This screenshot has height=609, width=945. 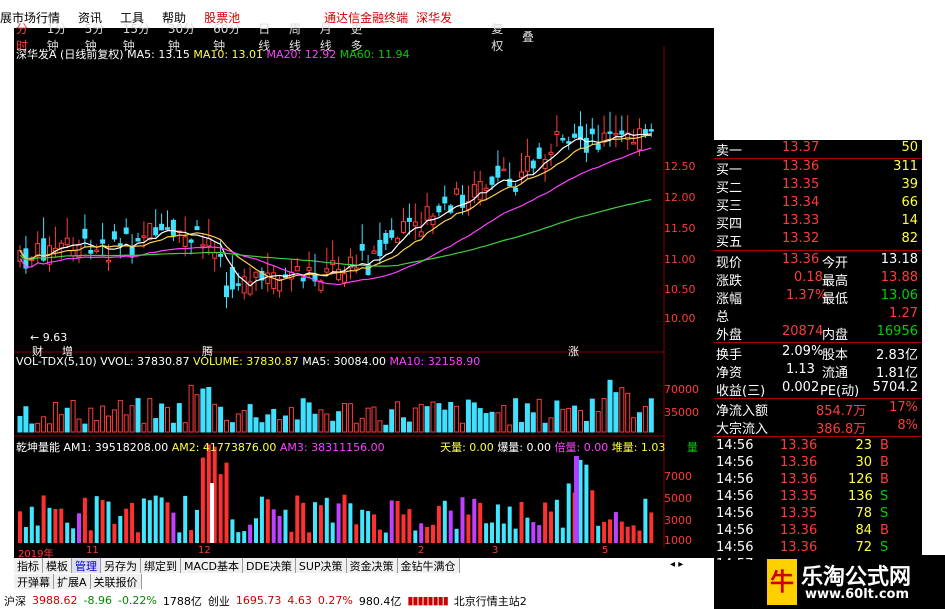 What do you see at coordinates (818, 149) in the screenshot?
I see `order-row-sell1: 卖一 13.37 50` at bounding box center [818, 149].